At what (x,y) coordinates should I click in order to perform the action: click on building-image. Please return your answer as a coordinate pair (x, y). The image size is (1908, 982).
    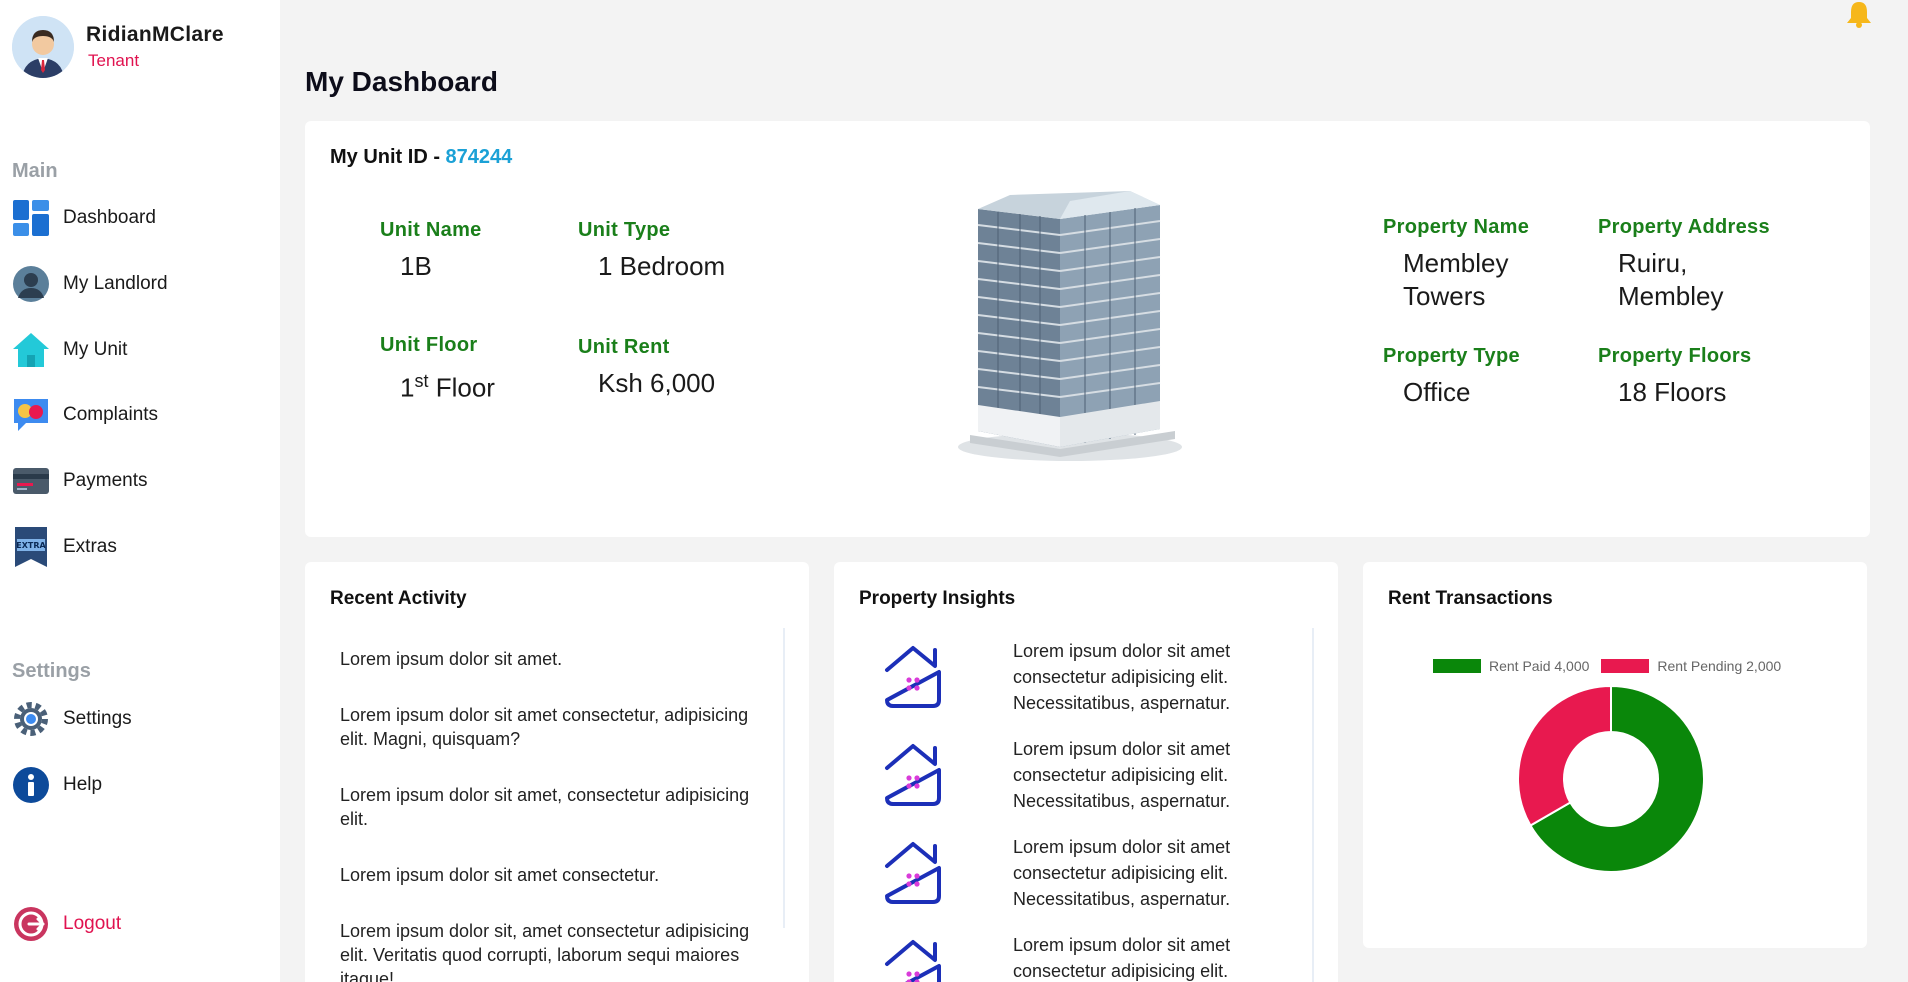
    Looking at the image, I should click on (1070, 325).